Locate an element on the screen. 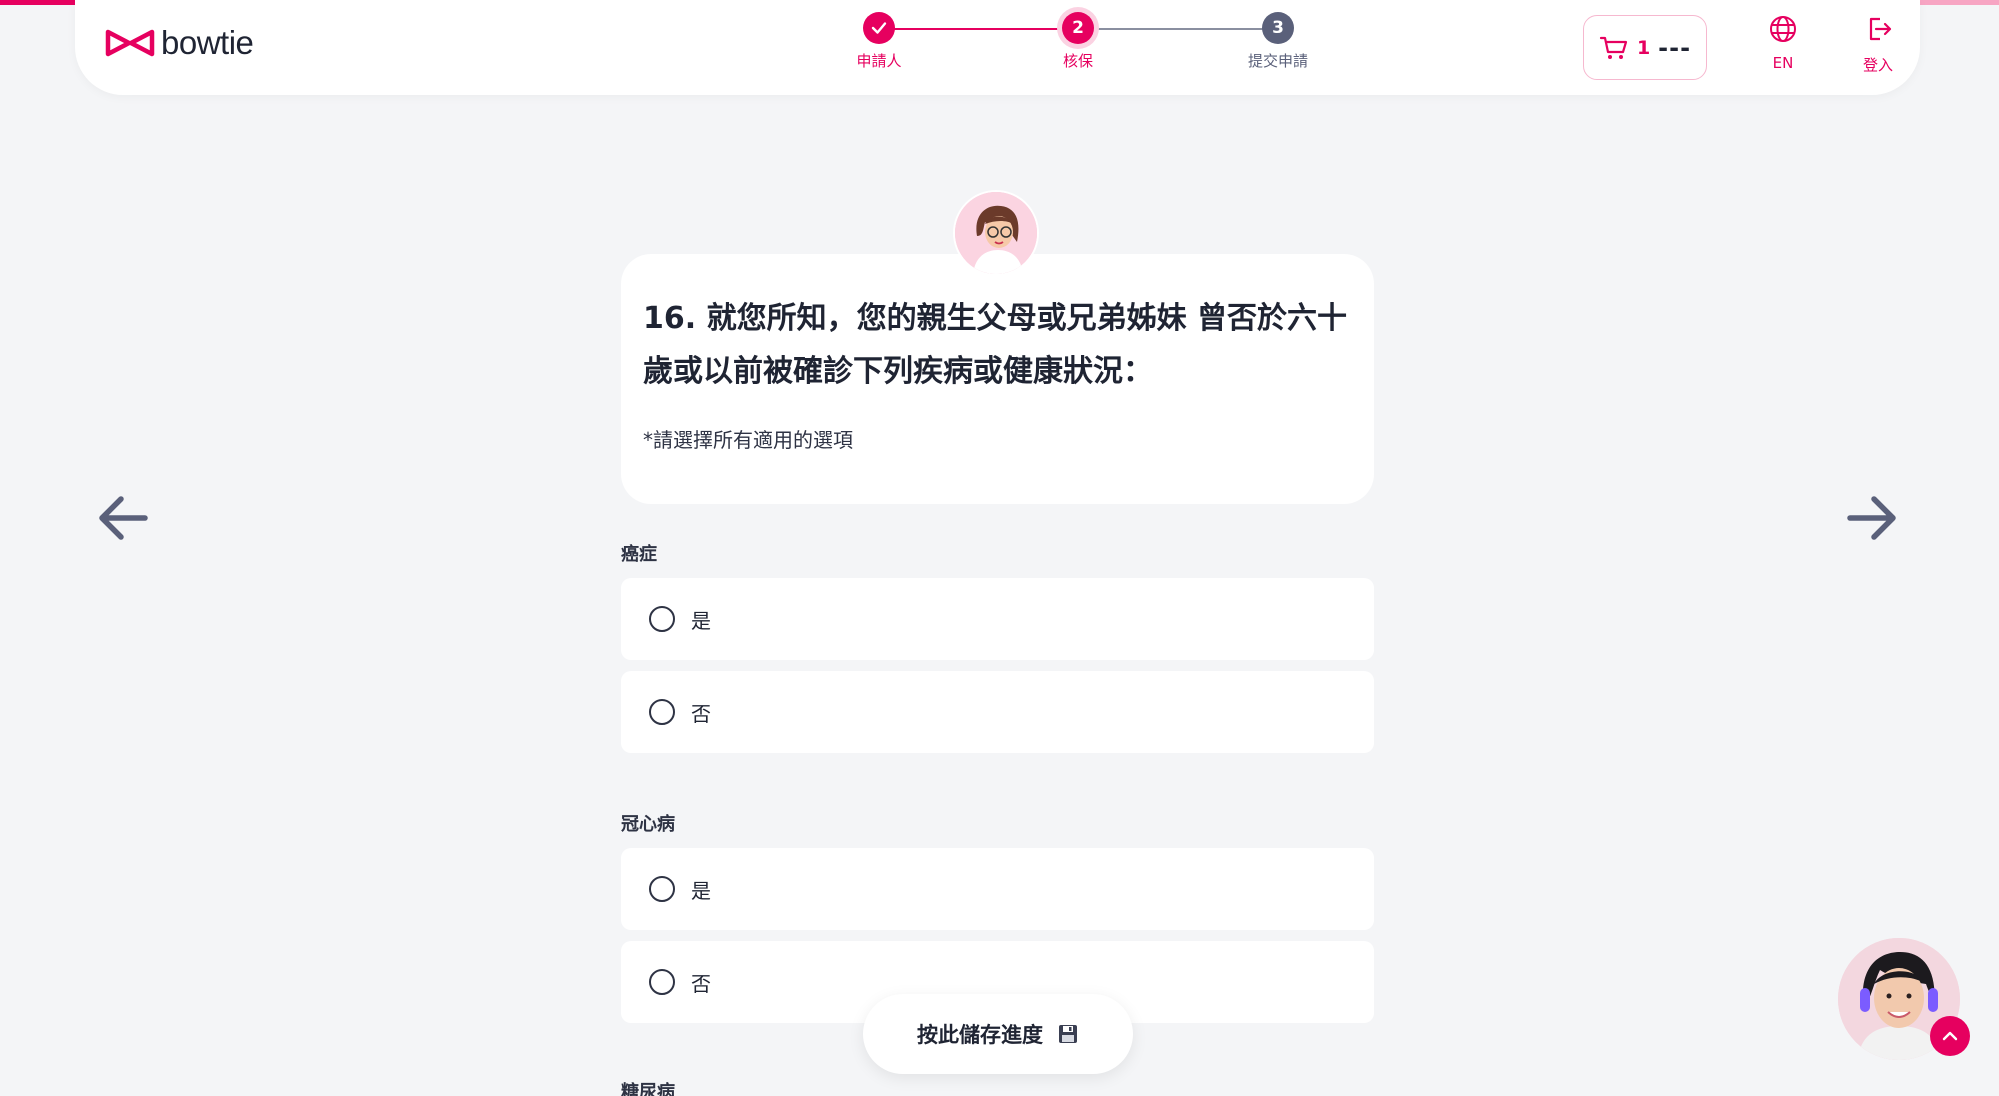 This screenshot has height=1096, width=1999. option-cancer-yes: 是 is located at coordinates (997, 619).